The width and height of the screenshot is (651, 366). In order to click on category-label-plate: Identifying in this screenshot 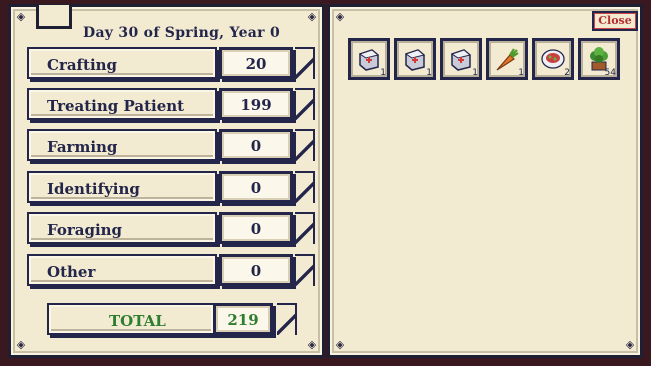, I will do `click(122, 187)`.